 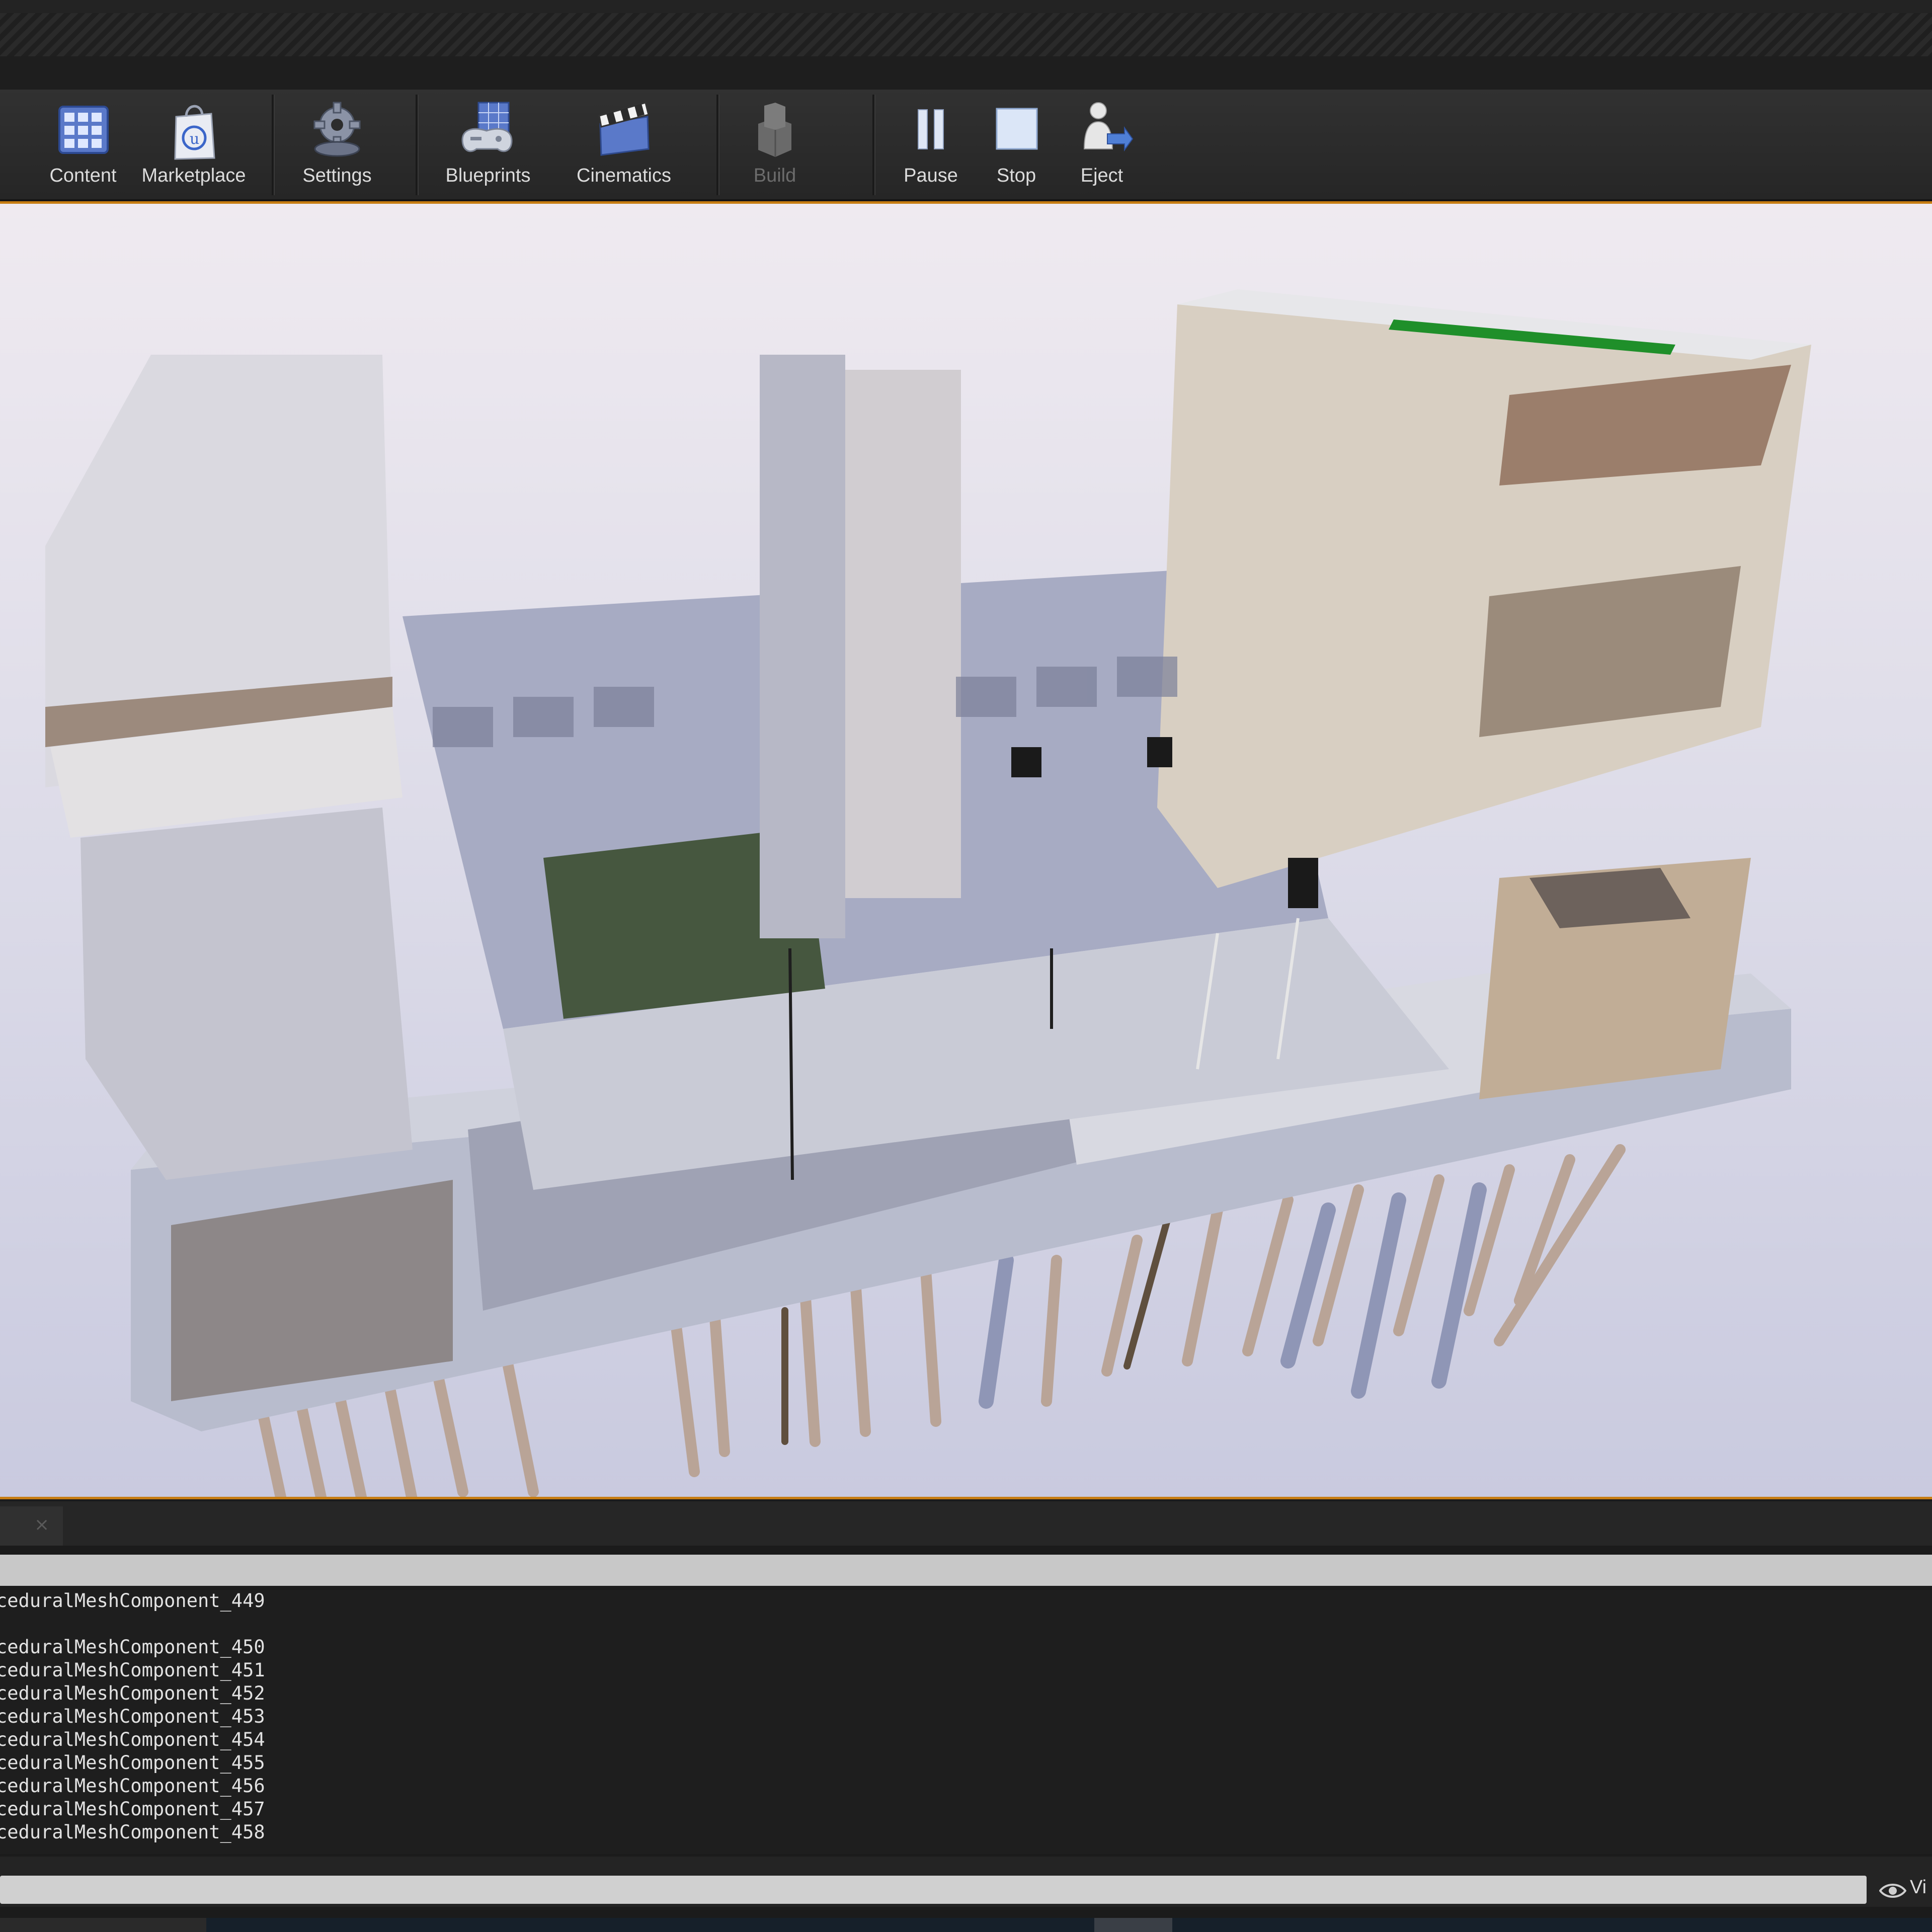 What do you see at coordinates (966, 1524) in the screenshot?
I see `output-log-tabbar: ×` at bounding box center [966, 1524].